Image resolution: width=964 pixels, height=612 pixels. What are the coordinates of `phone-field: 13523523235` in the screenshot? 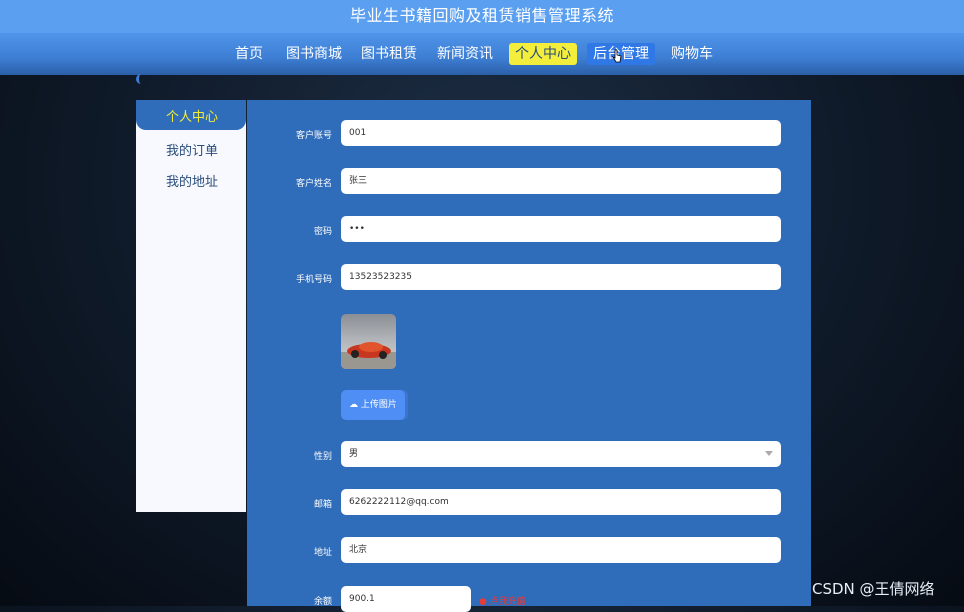 It's located at (561, 277).